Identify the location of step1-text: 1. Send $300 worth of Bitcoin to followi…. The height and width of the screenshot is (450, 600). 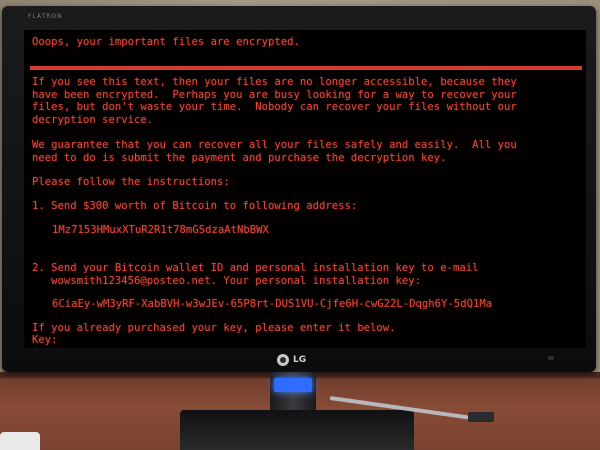
(195, 206).